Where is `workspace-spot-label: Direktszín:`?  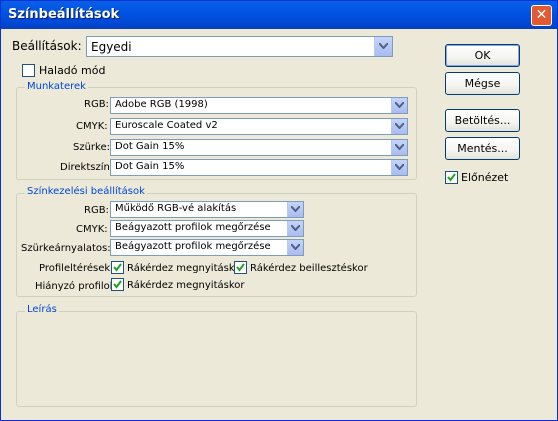
workspace-spot-label: Direktszín: is located at coordinates (87, 167).